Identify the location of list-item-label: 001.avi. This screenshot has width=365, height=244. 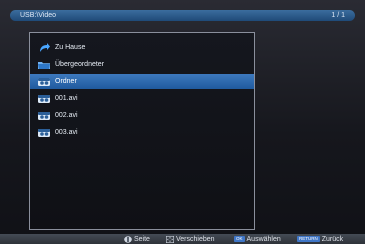
(66, 98).